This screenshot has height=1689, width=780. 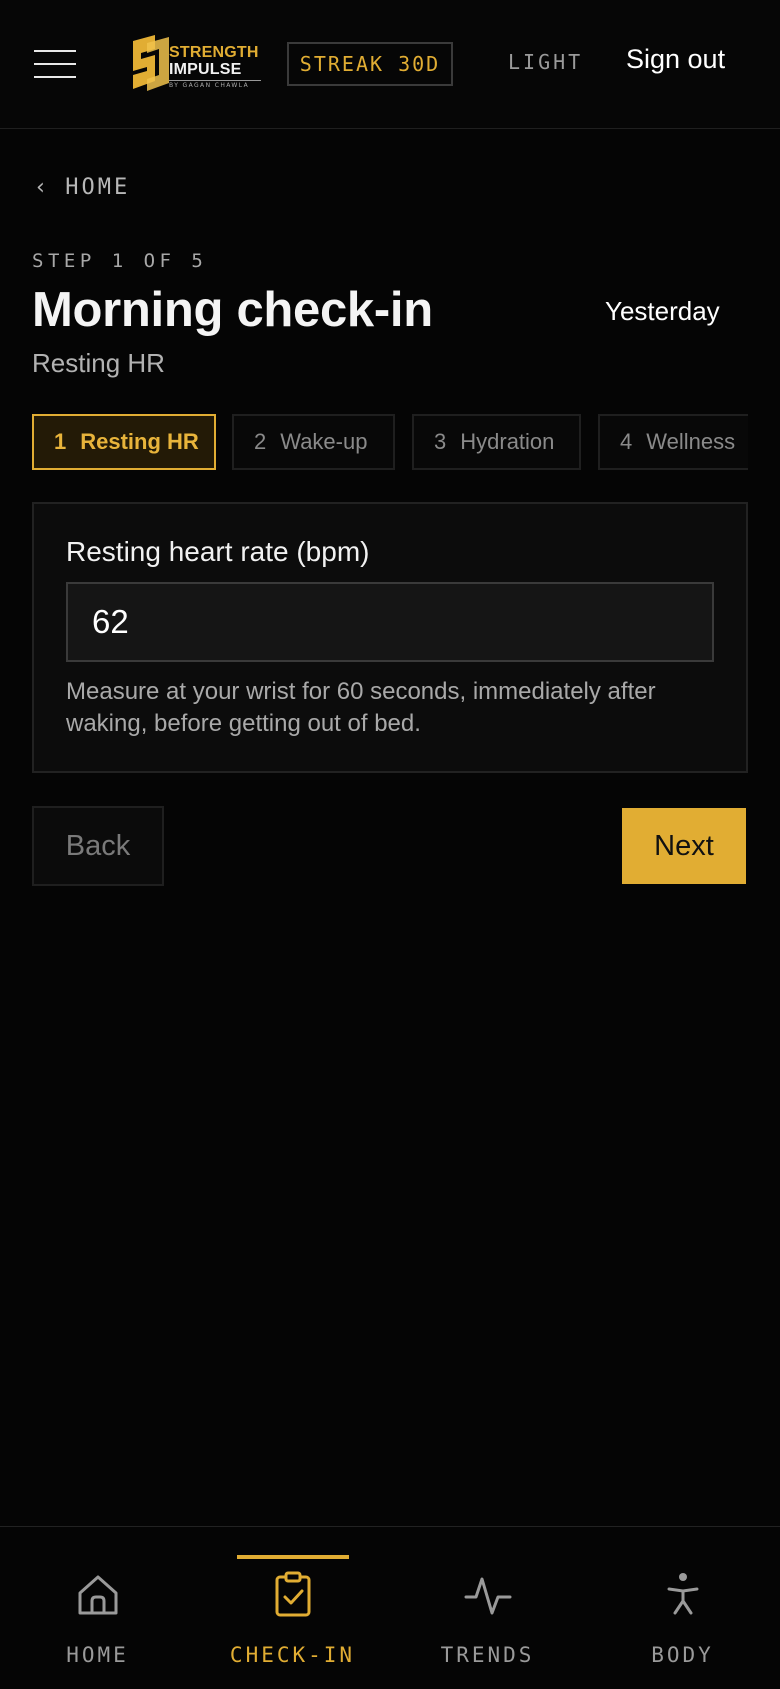 I want to click on back-button: Back, so click(x=98, y=846).